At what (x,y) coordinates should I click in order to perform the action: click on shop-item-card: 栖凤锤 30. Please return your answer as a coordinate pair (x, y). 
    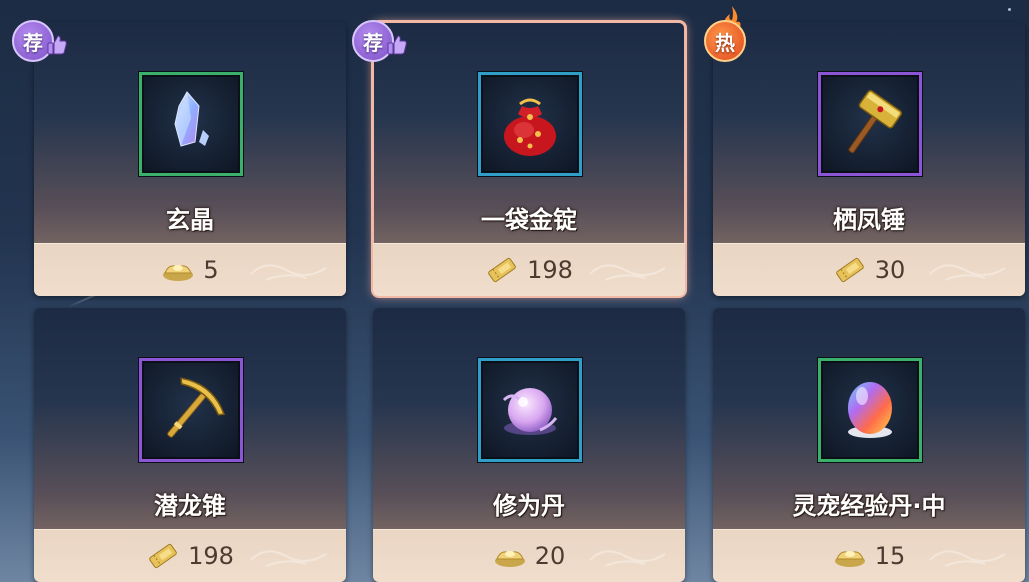
    Looking at the image, I should click on (869, 159).